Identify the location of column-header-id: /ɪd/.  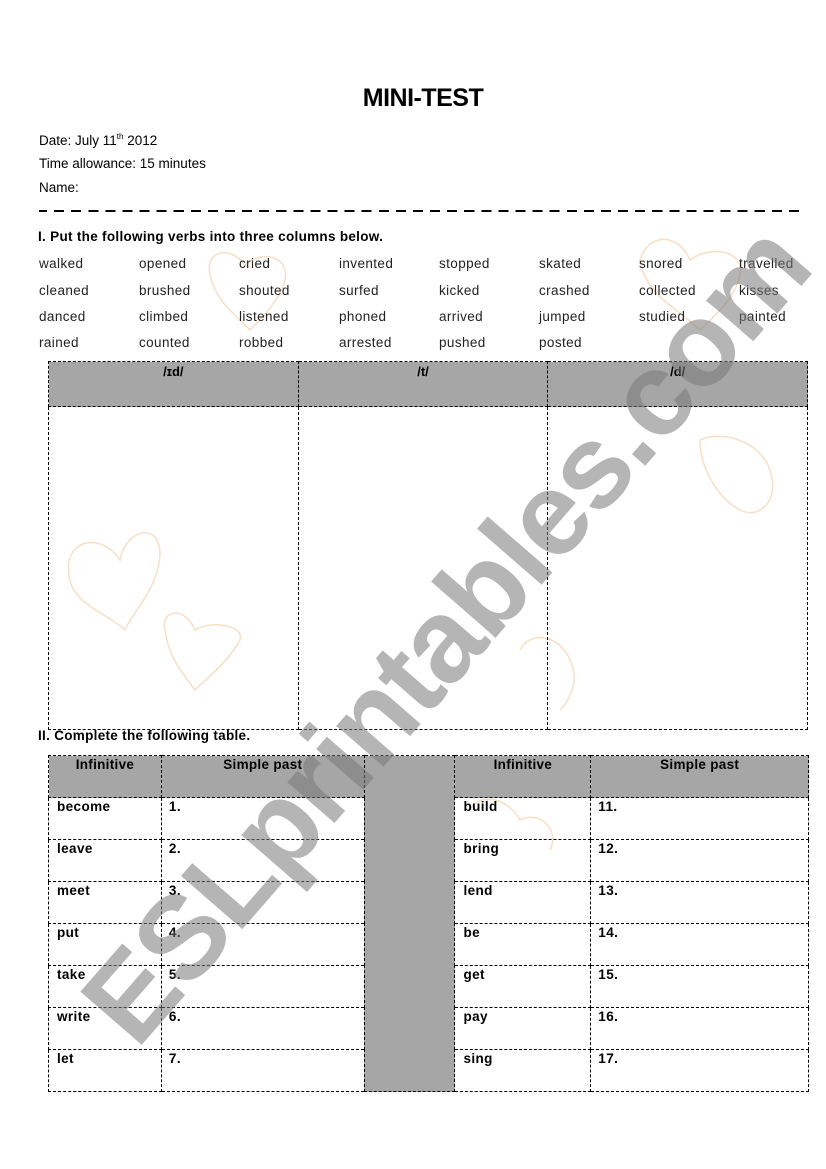
(173, 384).